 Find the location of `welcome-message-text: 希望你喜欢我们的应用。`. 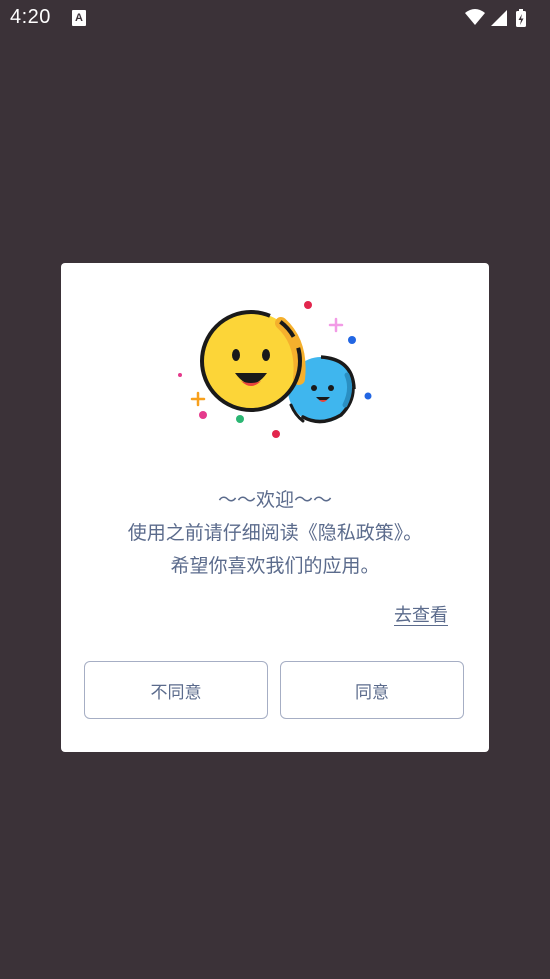

welcome-message-text: 希望你喜欢我们的应用。 is located at coordinates (275, 566).